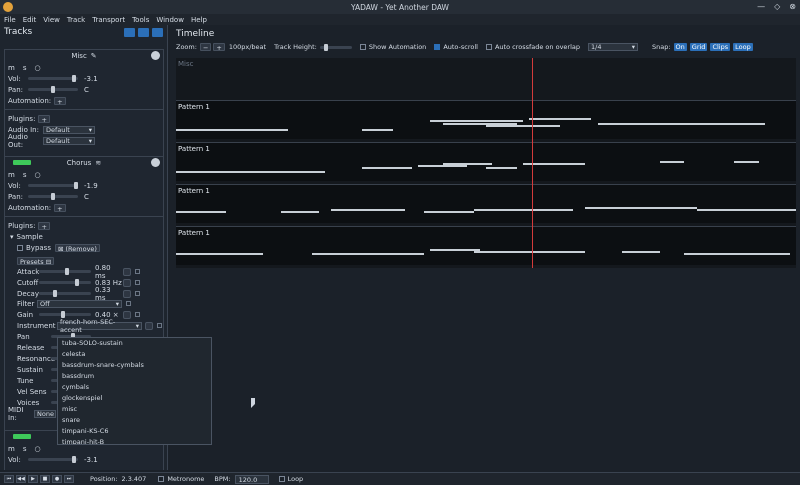  Describe the element at coordinates (362, 47) in the screenshot. I see `show-automation-checkbox` at that location.